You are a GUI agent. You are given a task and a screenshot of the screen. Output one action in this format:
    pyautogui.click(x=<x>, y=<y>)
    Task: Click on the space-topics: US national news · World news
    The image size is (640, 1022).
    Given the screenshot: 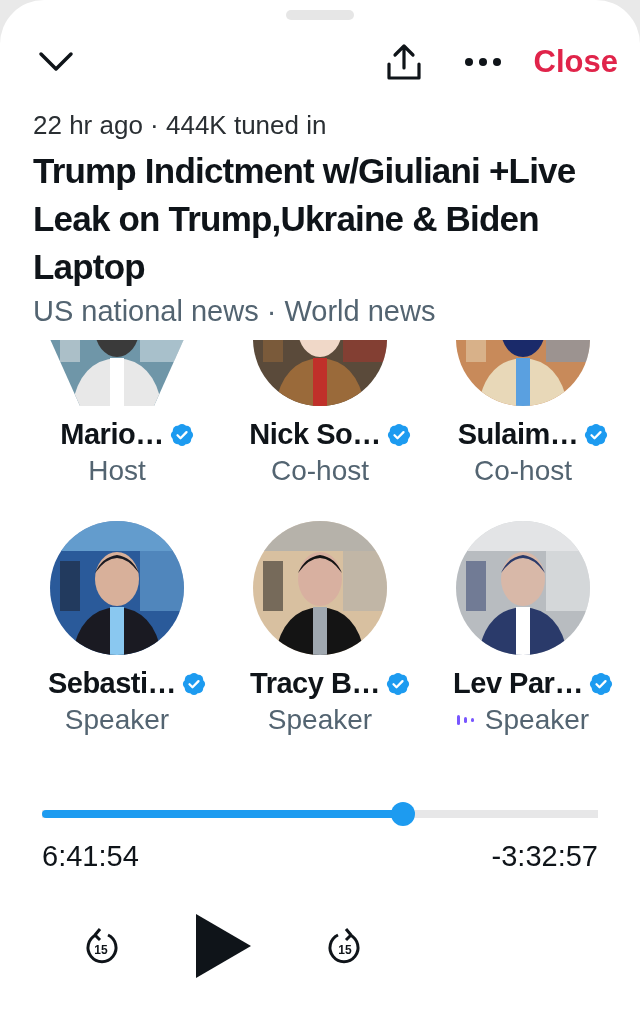 What is the action you would take?
    pyautogui.click(x=235, y=311)
    